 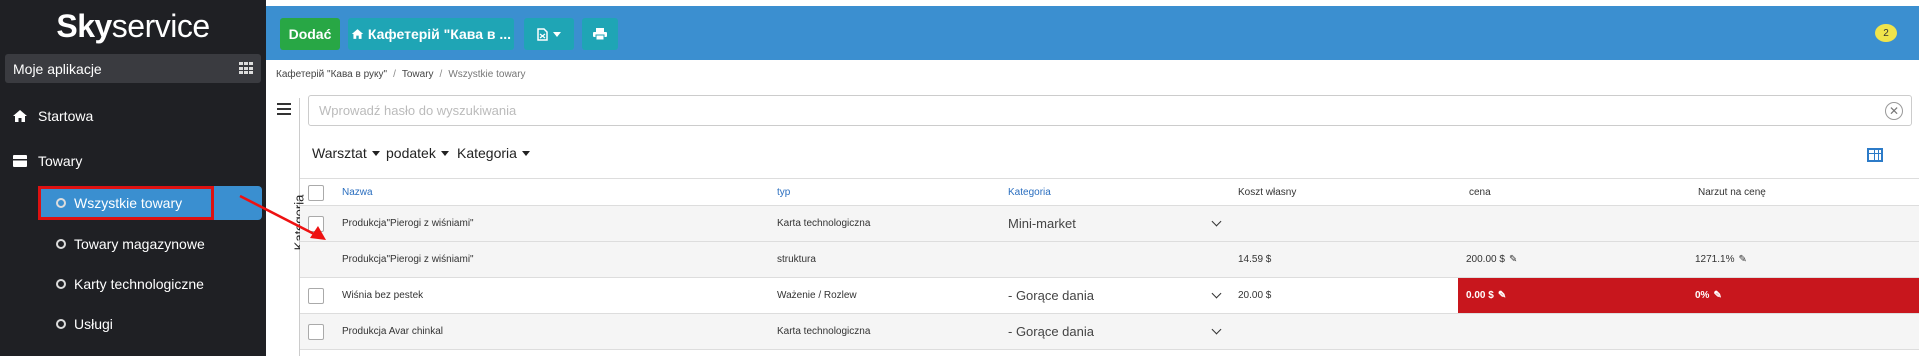 I want to click on cell-name: Produkcja Avar chinkal, so click(x=392, y=331).